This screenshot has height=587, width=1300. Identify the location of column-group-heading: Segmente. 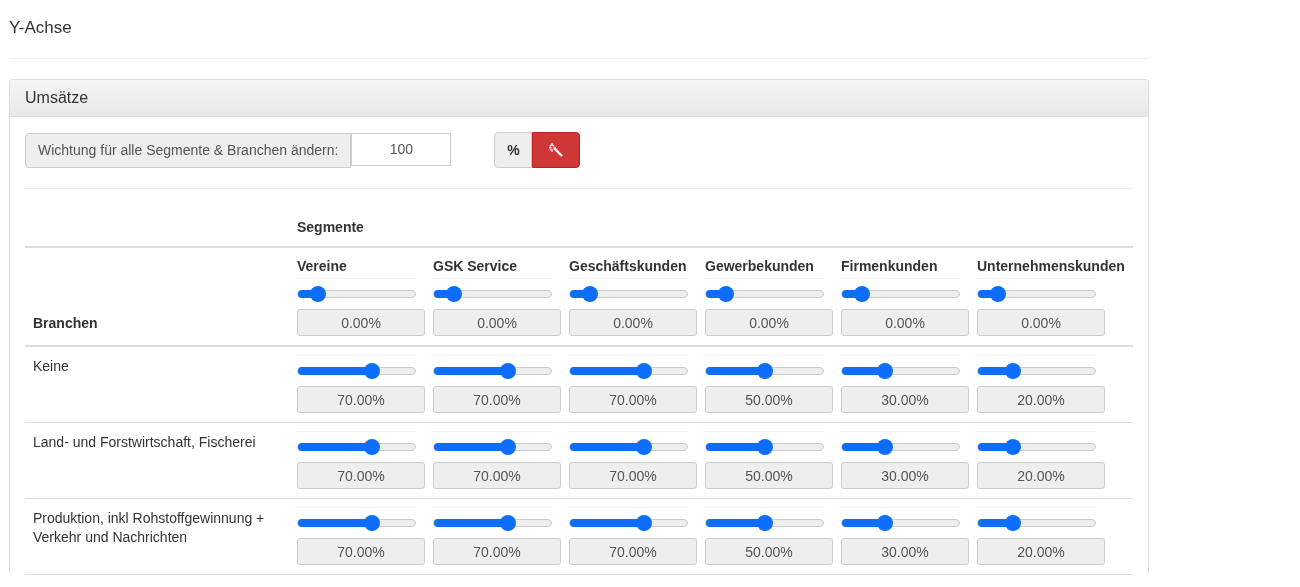
(331, 227).